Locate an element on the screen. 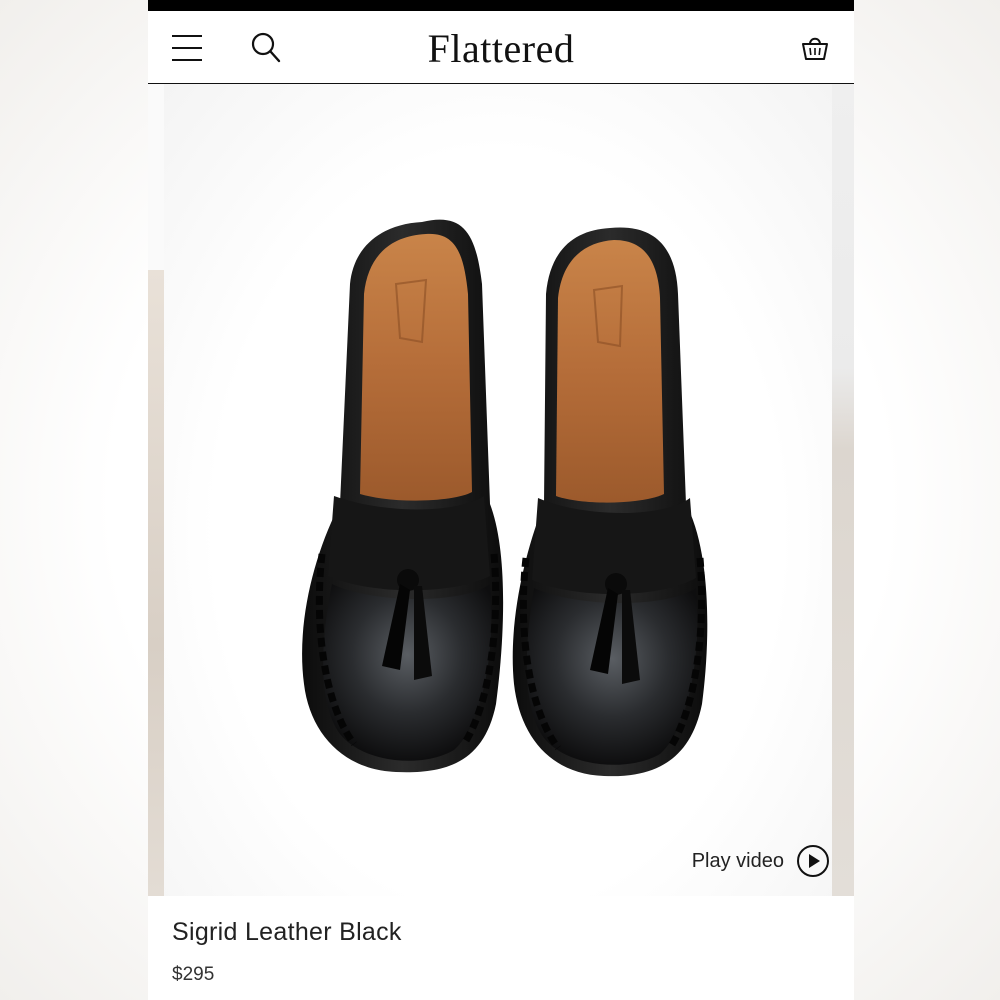 This screenshot has width=1000, height=1000. previous-slide-peek is located at coordinates (156, 583).